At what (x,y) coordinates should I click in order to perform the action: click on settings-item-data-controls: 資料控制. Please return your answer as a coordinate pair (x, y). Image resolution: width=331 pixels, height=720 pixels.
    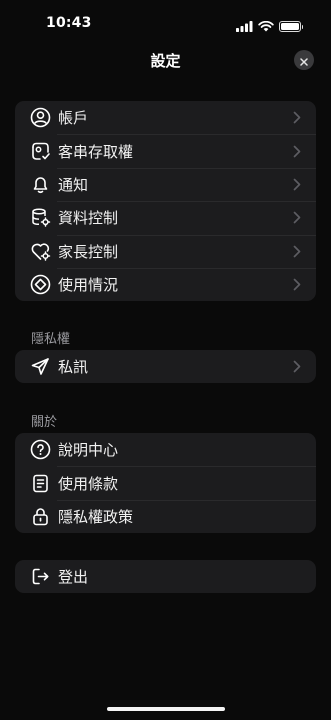
    Looking at the image, I should click on (165, 217).